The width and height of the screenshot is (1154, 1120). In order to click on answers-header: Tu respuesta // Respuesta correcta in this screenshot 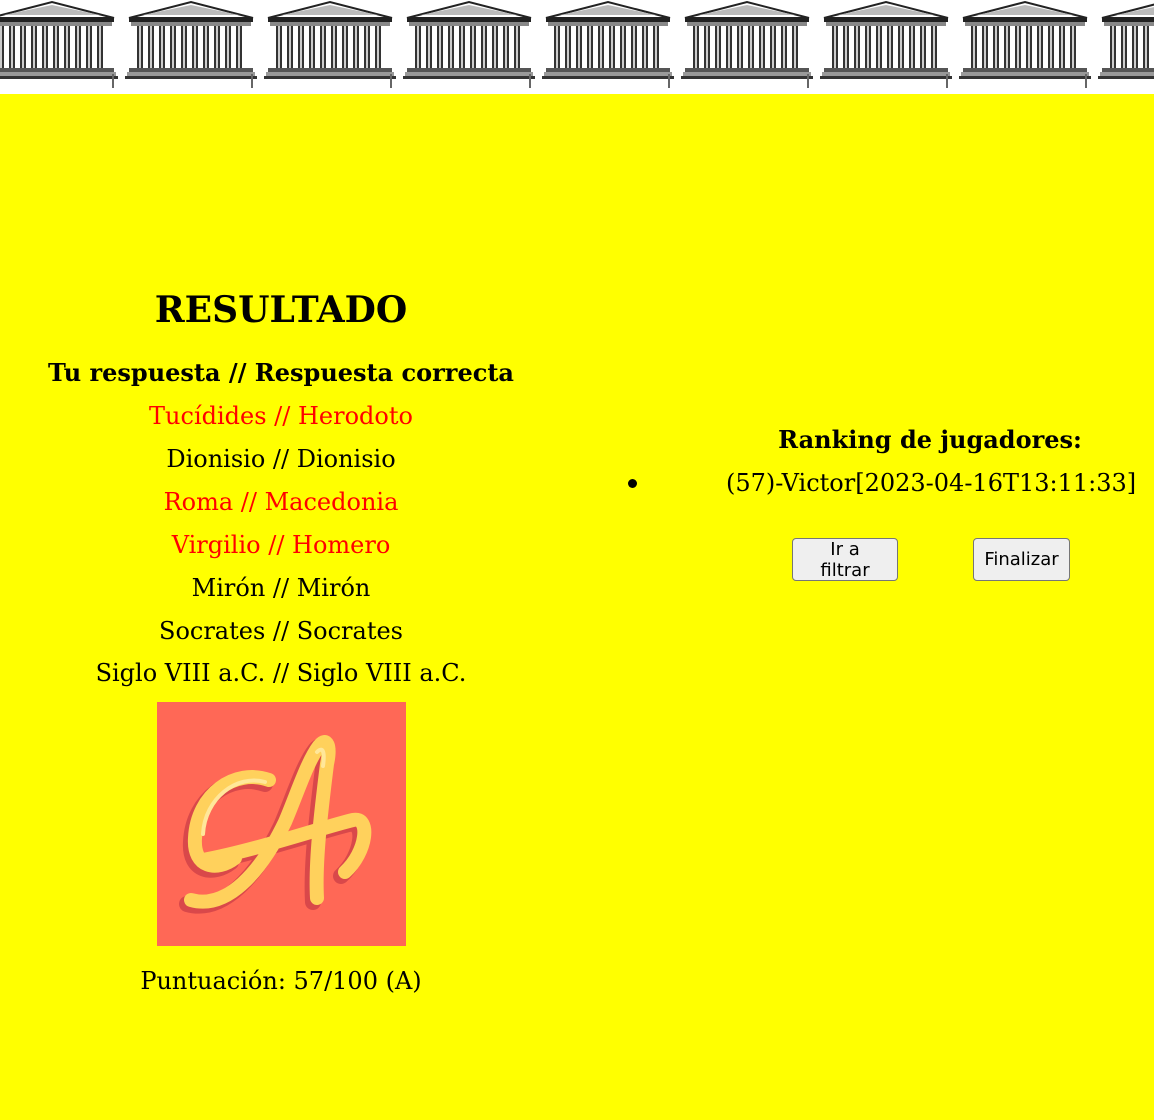, I will do `click(281, 372)`.